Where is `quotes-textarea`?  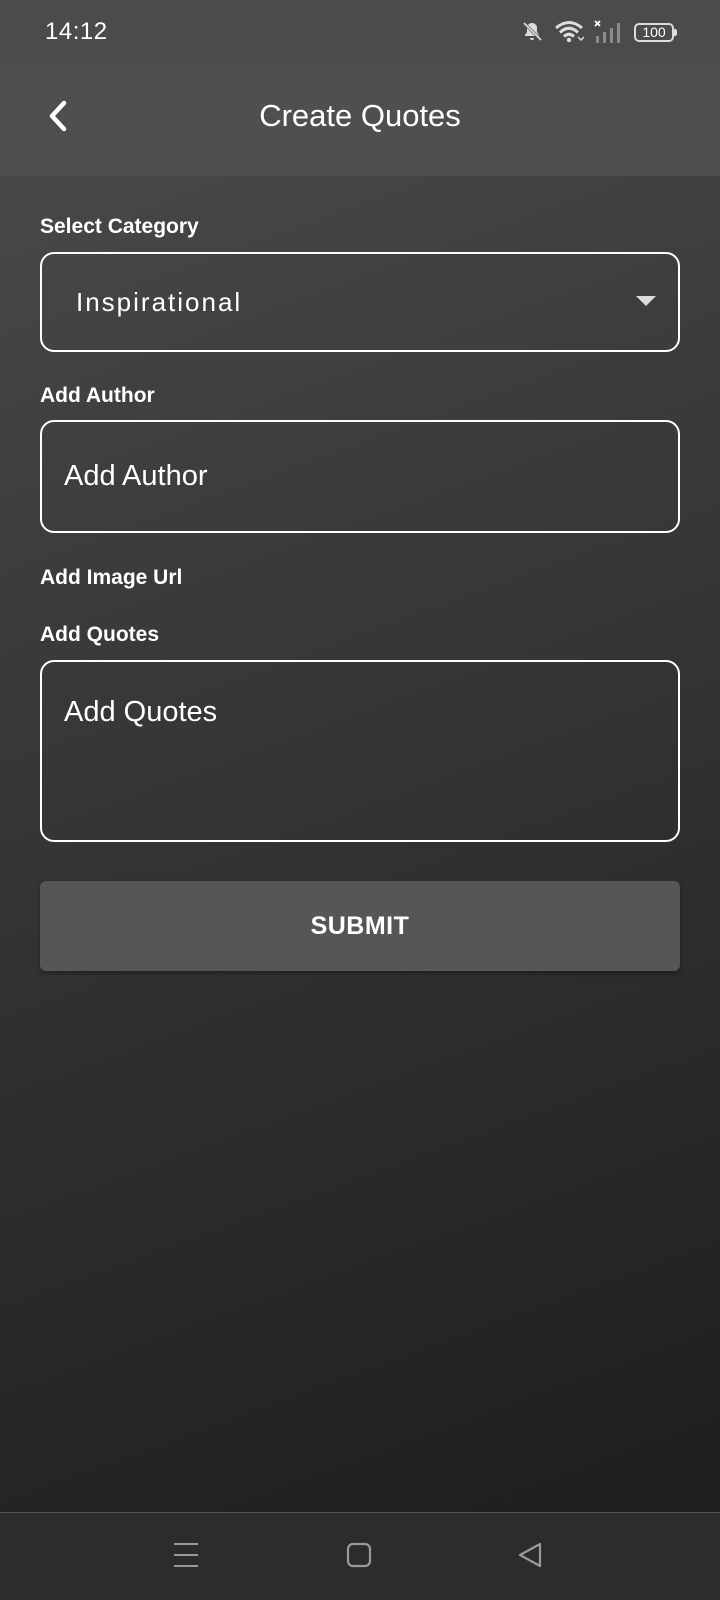 quotes-textarea is located at coordinates (360, 751).